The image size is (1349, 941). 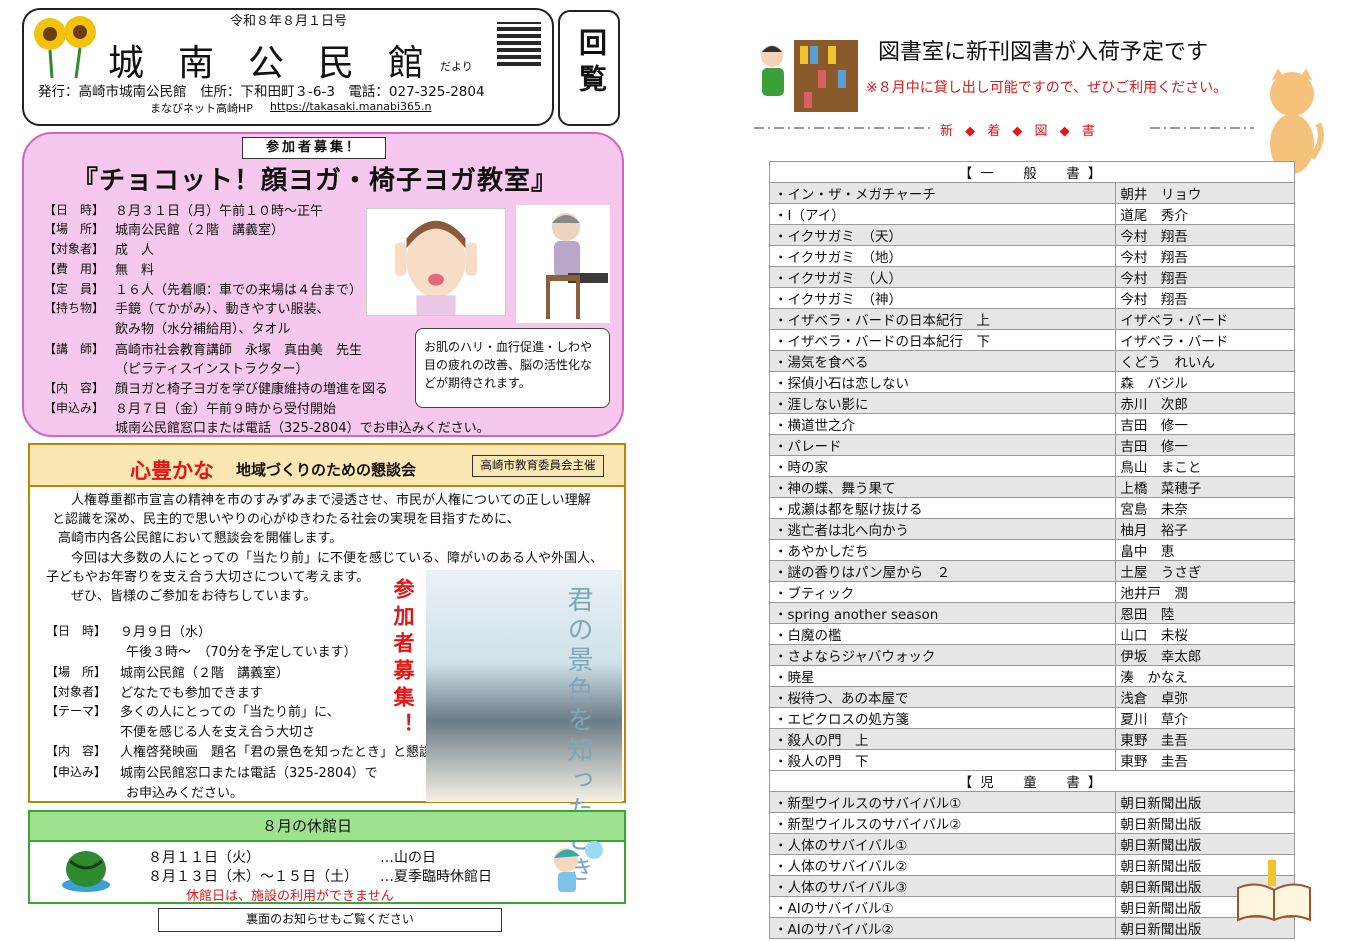 I want to click on recruit-vertical: 参加者募集！, so click(x=403, y=659).